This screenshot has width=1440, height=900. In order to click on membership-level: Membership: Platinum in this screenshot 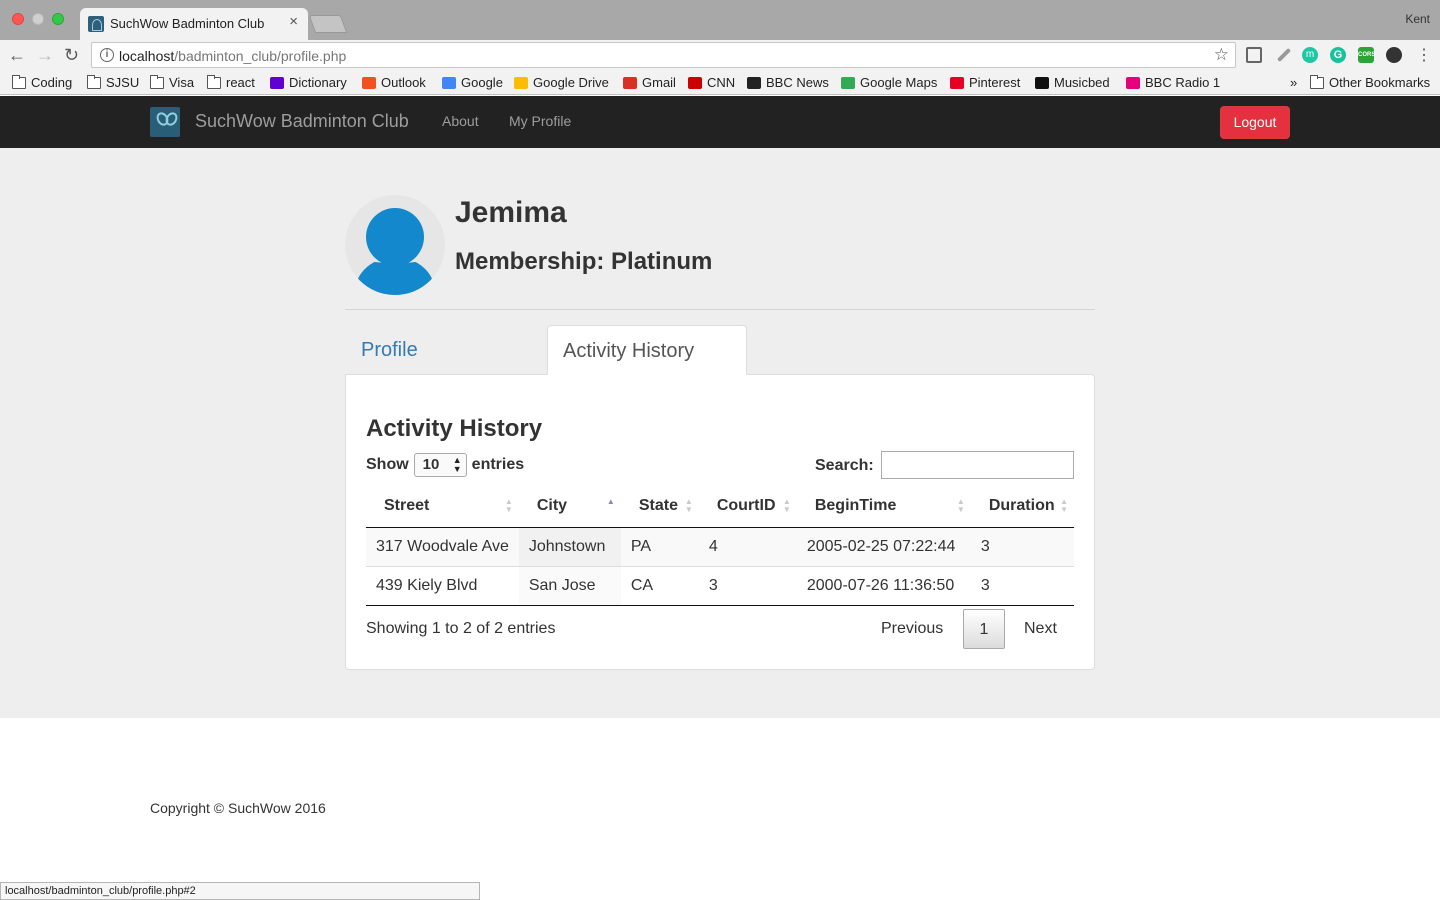, I will do `click(584, 261)`.